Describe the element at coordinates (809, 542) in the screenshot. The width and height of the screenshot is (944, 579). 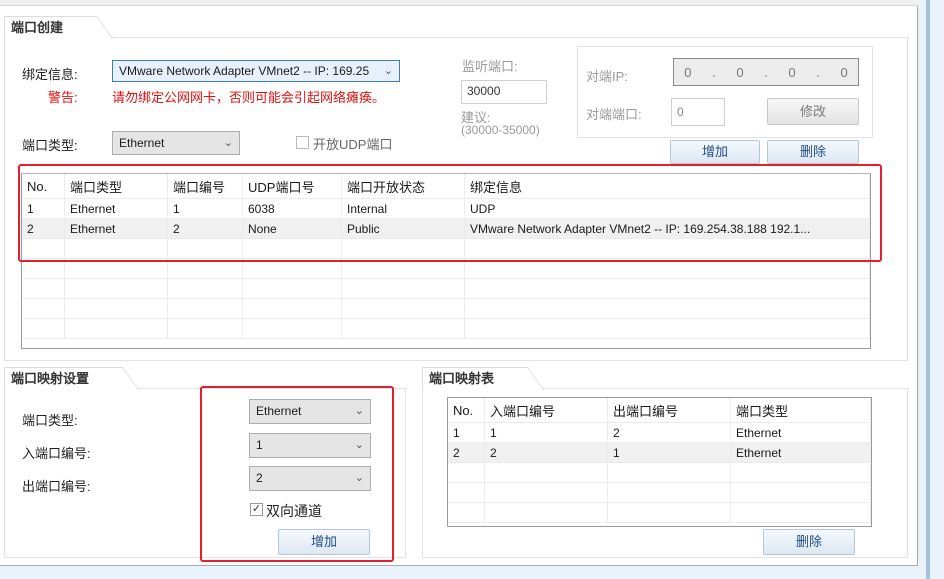
I see `delete-mapping-button: 删除` at that location.